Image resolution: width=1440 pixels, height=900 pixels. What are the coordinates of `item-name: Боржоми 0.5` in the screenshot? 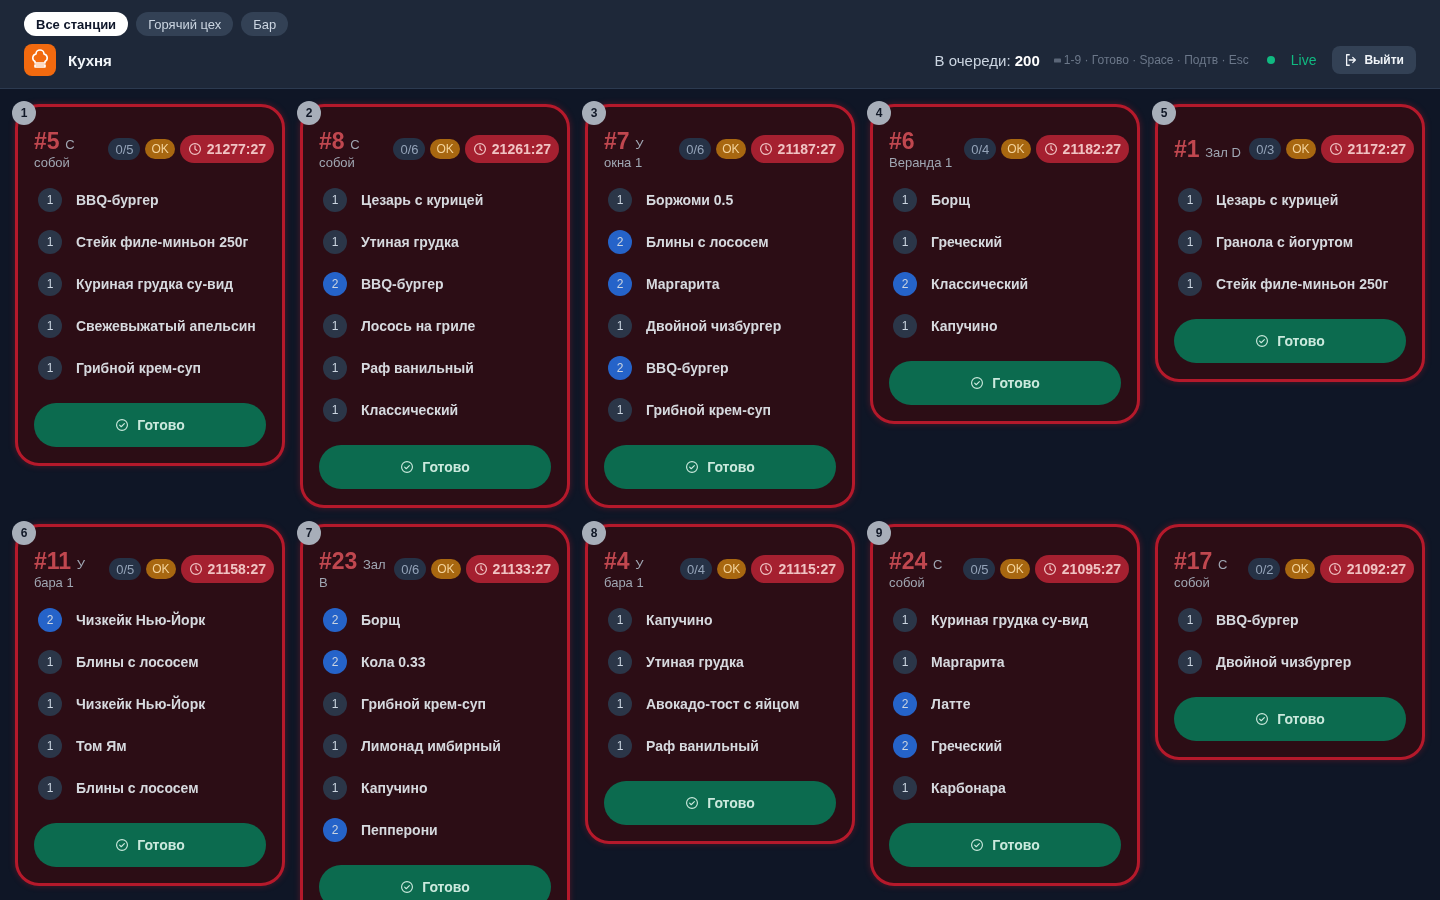 It's located at (690, 200).